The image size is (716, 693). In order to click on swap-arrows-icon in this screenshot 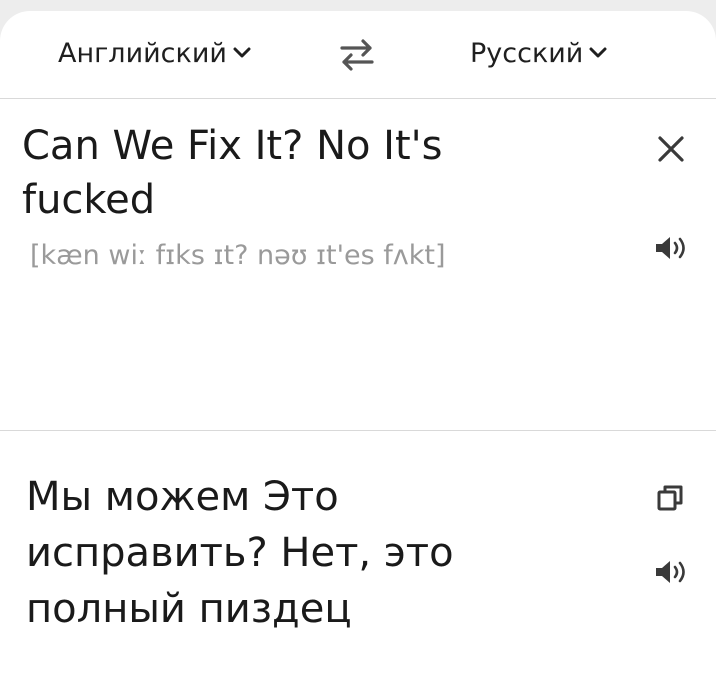, I will do `click(357, 55)`.